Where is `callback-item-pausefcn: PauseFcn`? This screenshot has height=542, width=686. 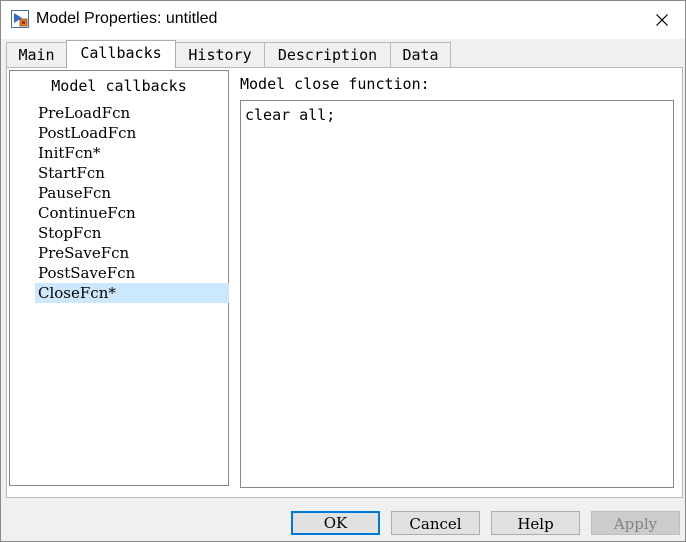 callback-item-pausefcn: PauseFcn is located at coordinates (132, 193).